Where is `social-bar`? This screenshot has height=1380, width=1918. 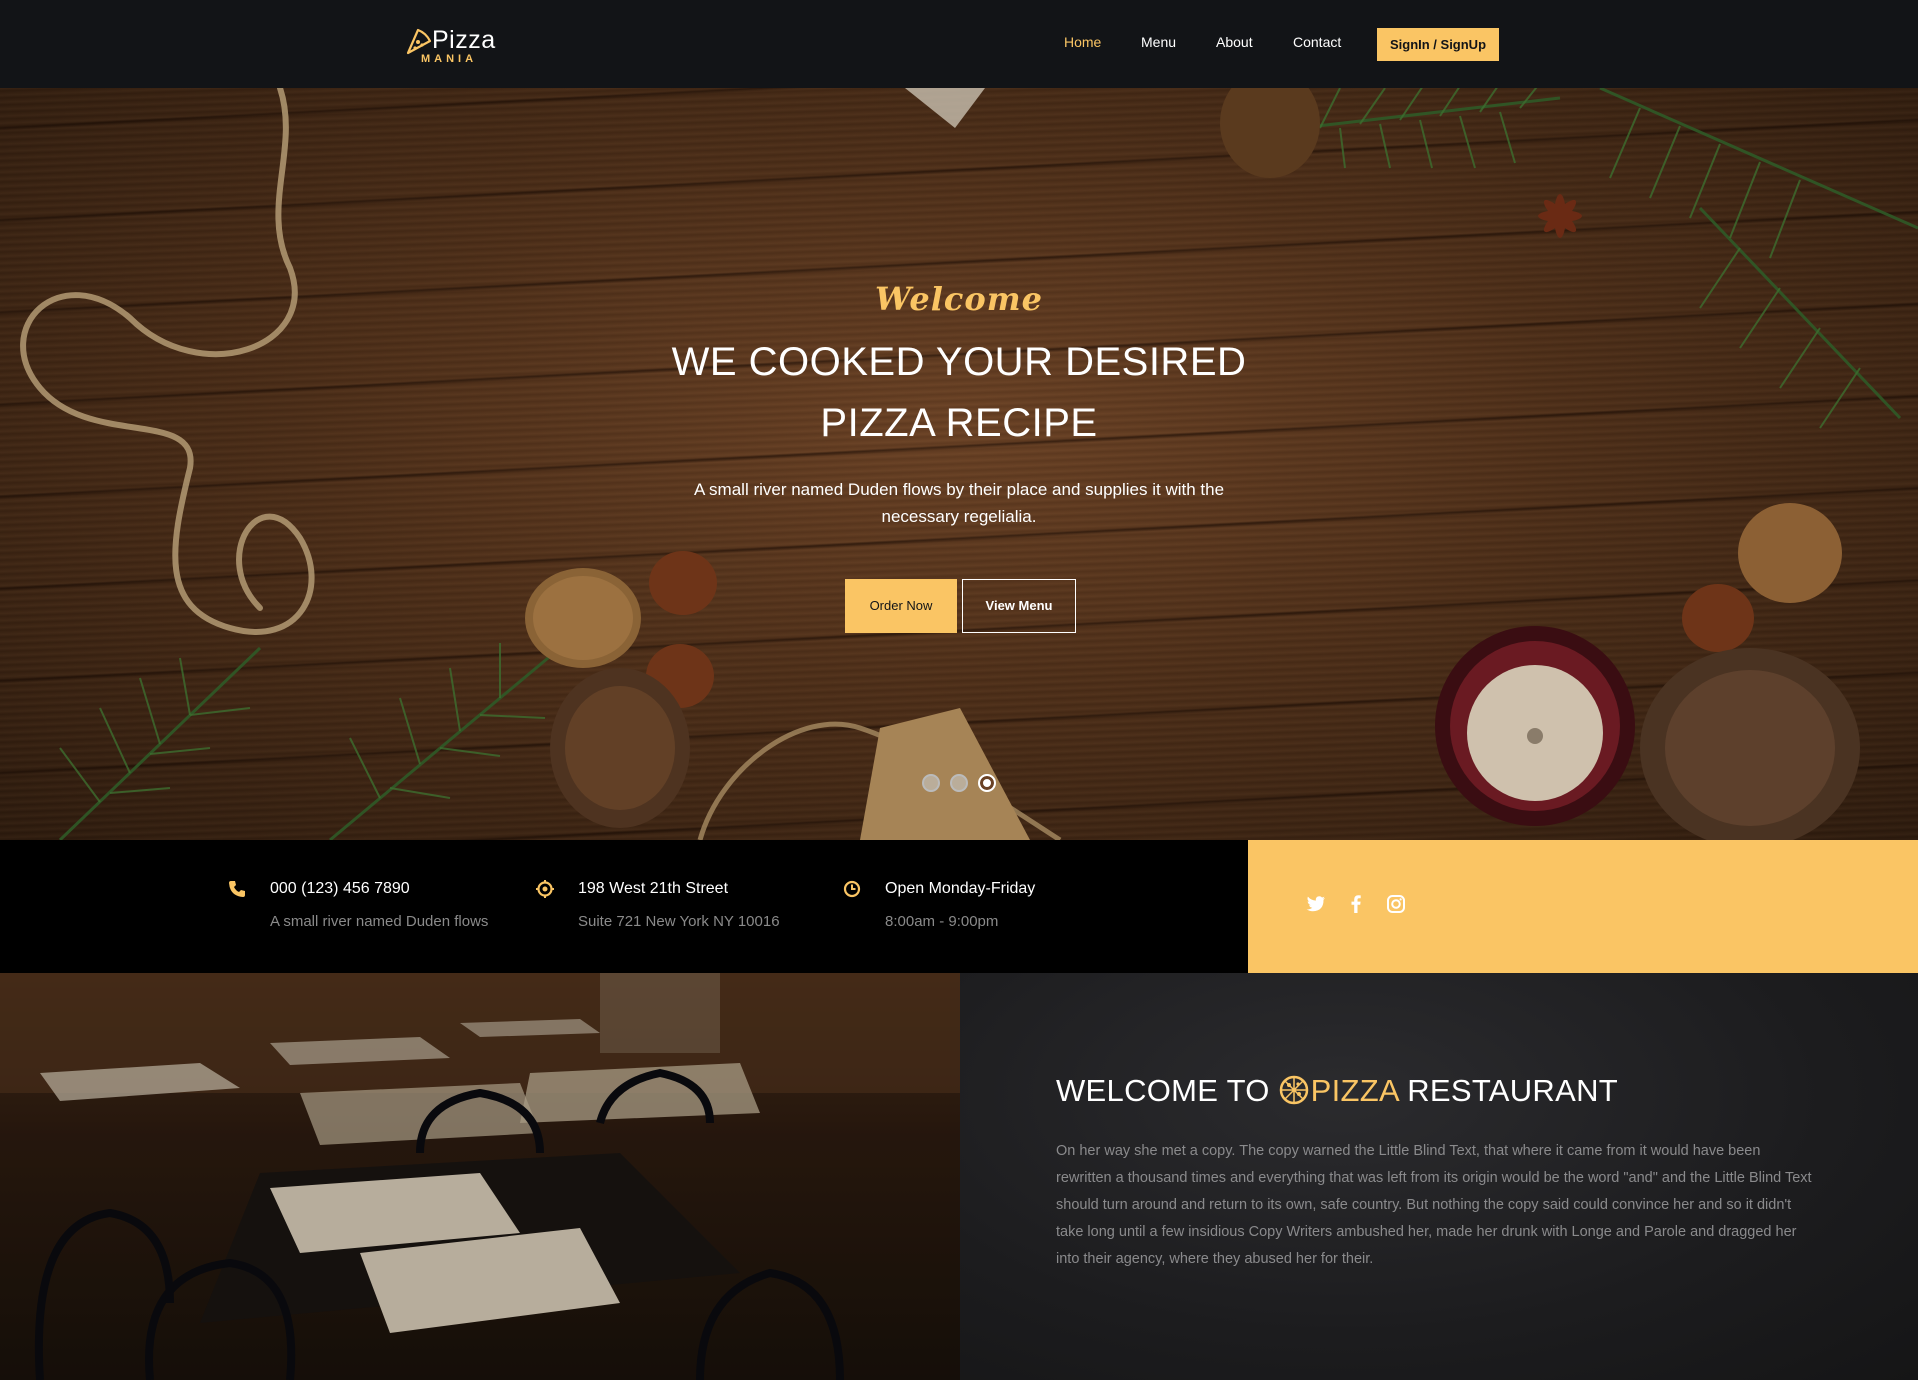 social-bar is located at coordinates (1583, 906).